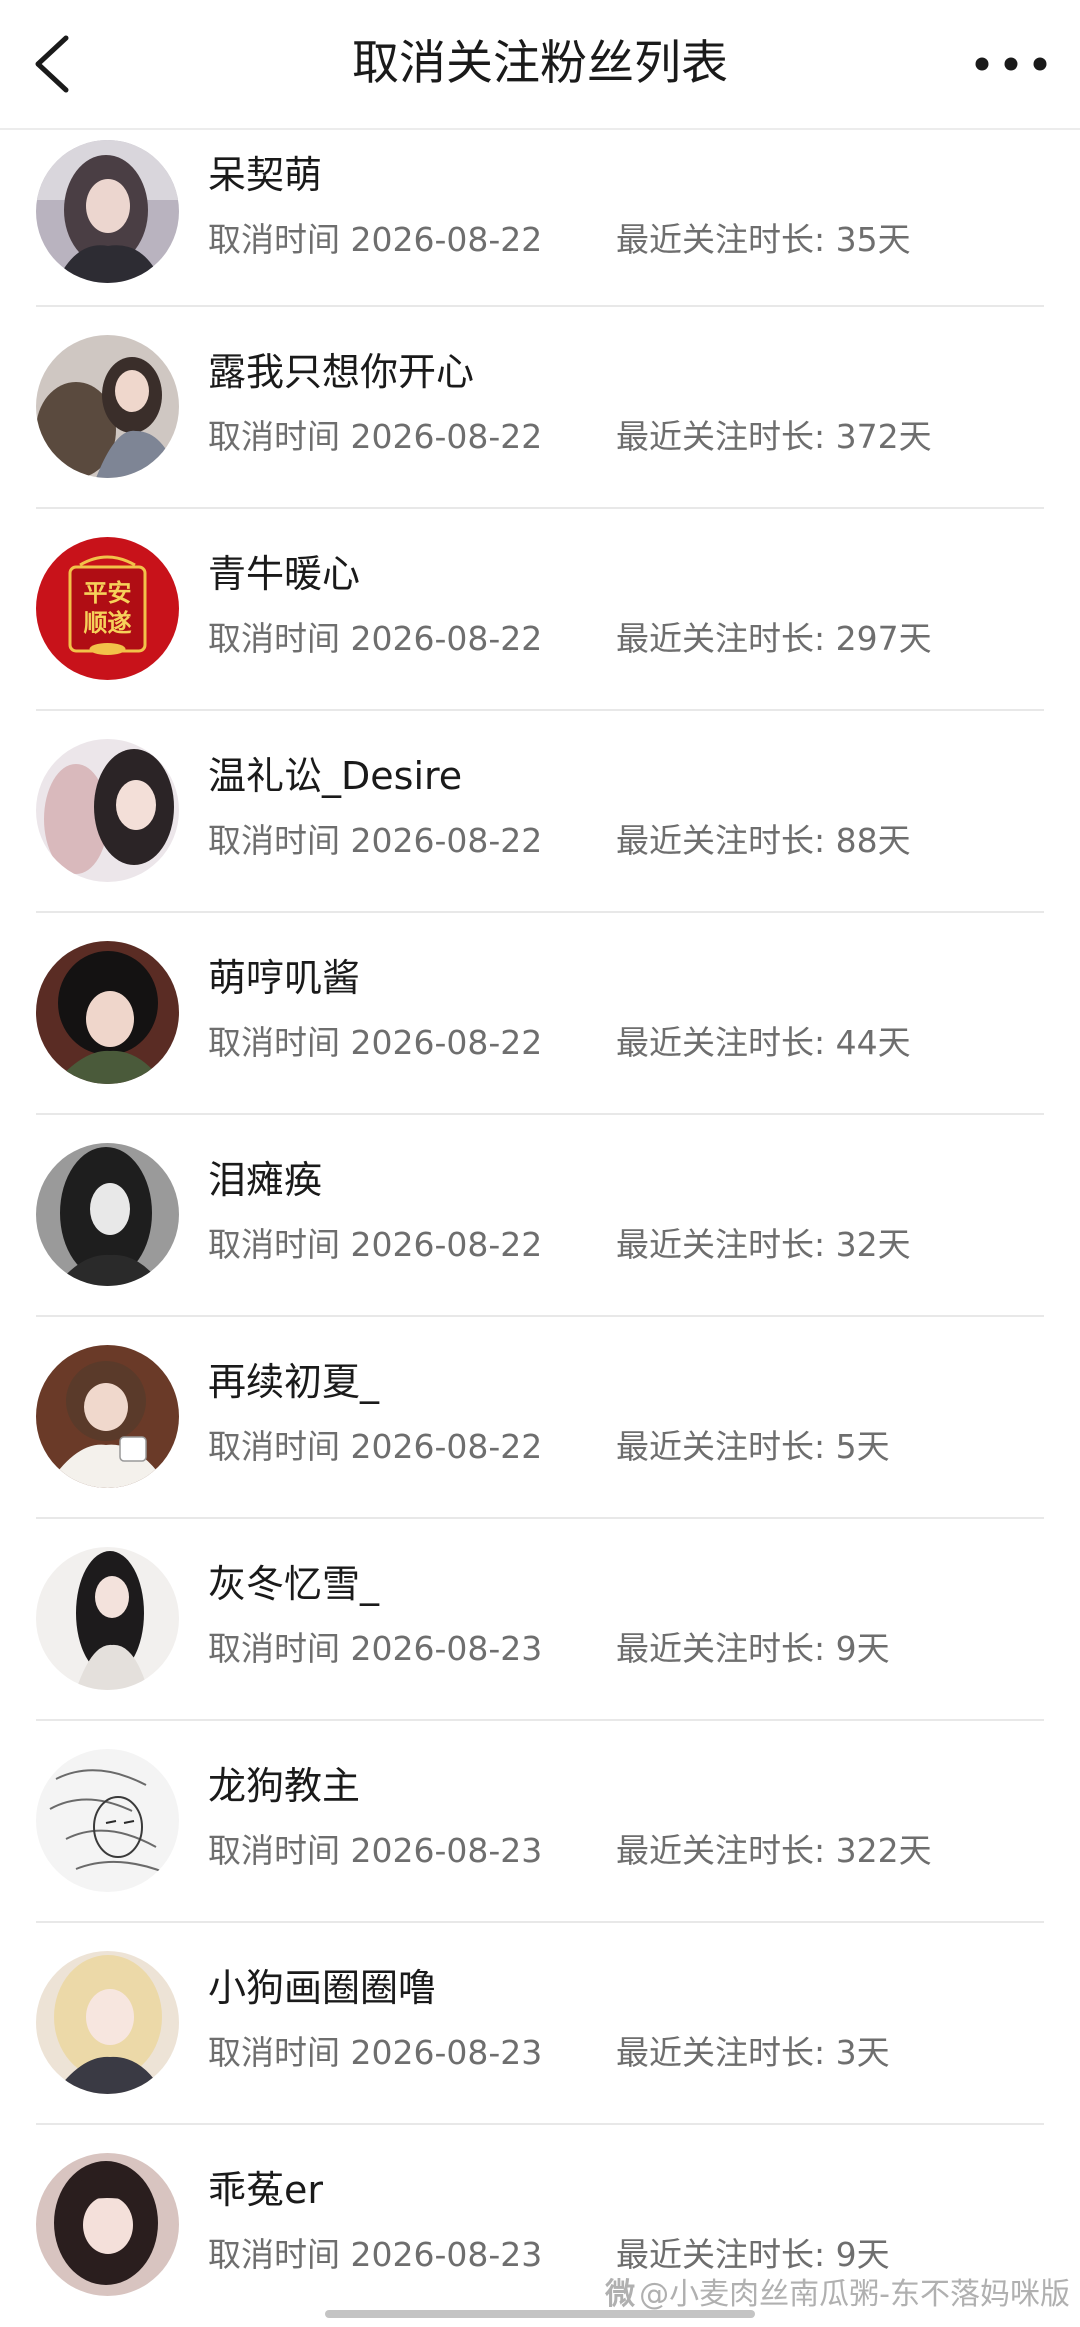 This screenshot has height=2327, width=1080. Describe the element at coordinates (549, 2053) in the screenshot. I see `fan-meta: 取消时间 2026-08-23 最近关注时长: 3天` at that location.